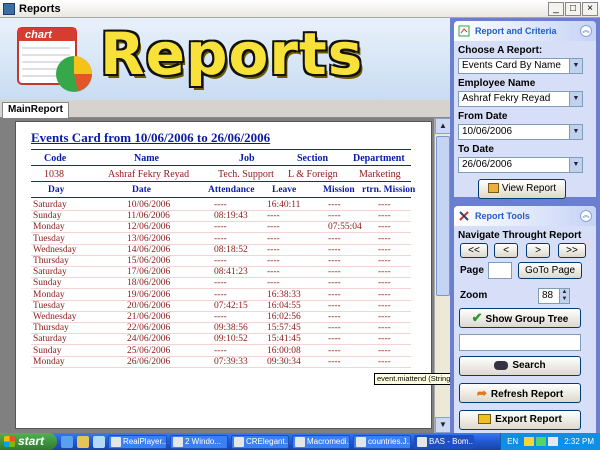  What do you see at coordinates (83, 441) in the screenshot?
I see `folder-icon` at bounding box center [83, 441].